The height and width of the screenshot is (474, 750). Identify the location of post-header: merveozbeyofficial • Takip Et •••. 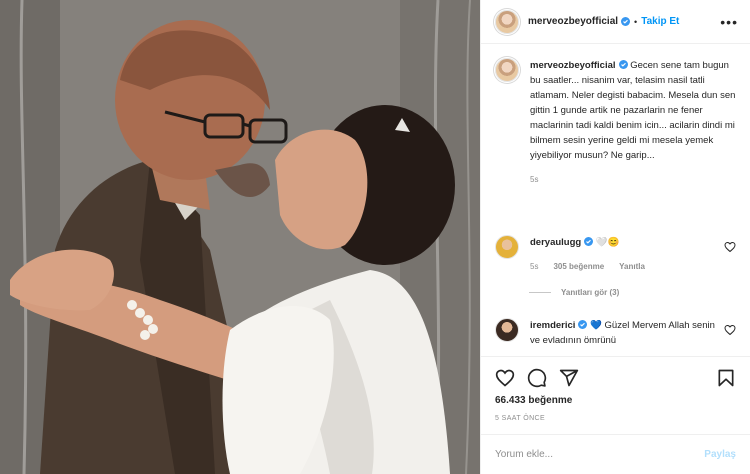
(615, 22).